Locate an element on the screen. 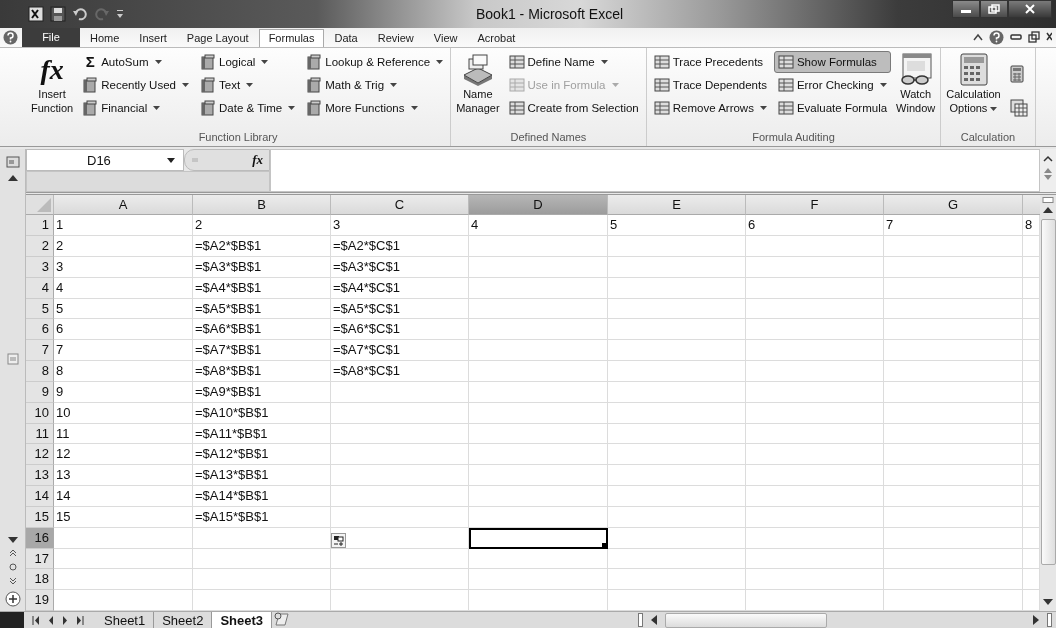 This screenshot has height=628, width=1056. row-header: 16 is located at coordinates (40, 538).